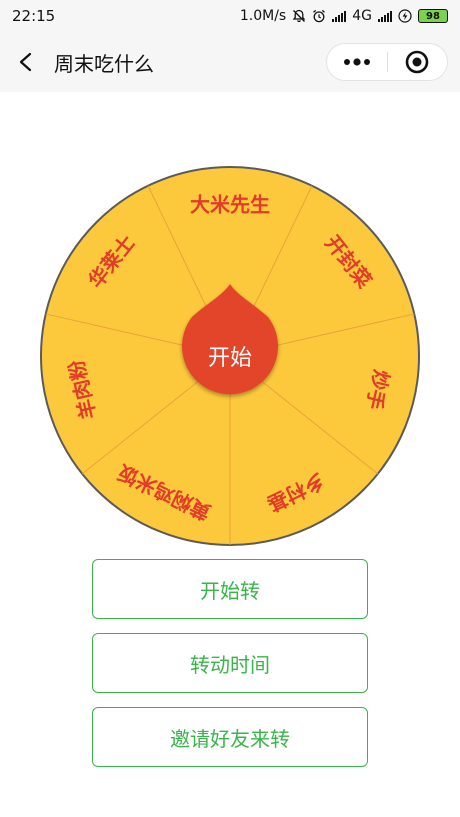 This screenshot has height=817, width=460. I want to click on target-circle-icon, so click(417, 62).